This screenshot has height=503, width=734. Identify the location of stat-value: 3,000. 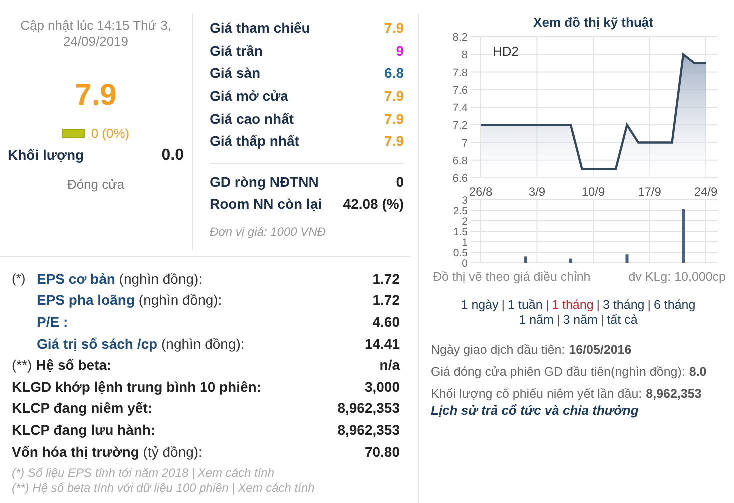
(382, 386).